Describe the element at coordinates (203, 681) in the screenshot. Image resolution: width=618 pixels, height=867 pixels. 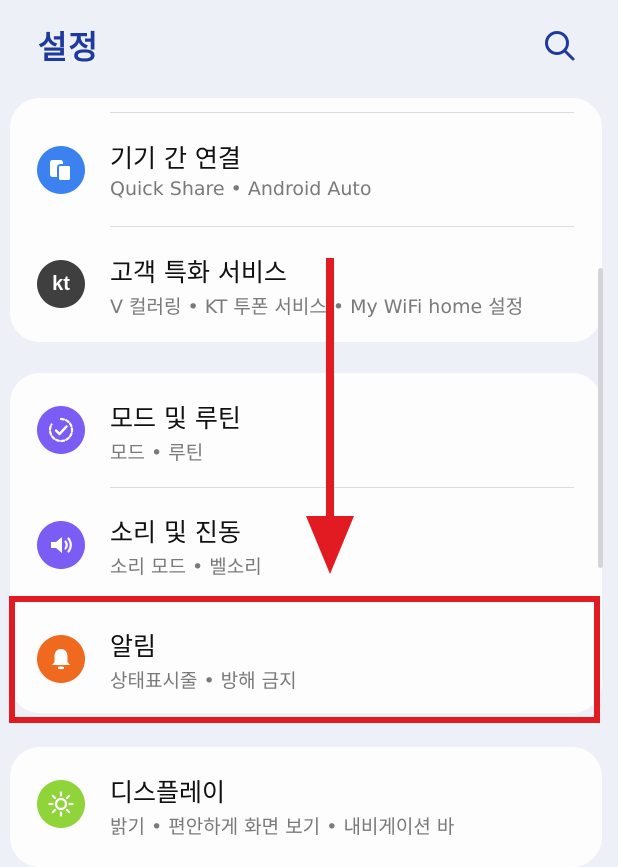
I see `item-subtitle: 상태표시줄 • 방해 금지` at that location.